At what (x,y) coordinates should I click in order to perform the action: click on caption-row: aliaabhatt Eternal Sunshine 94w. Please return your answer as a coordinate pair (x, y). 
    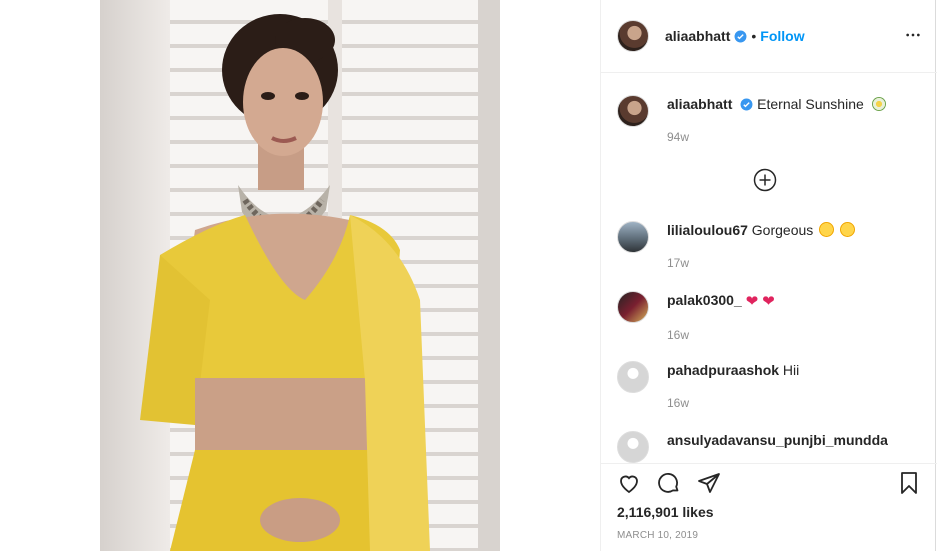
    Looking at the image, I should click on (769, 120).